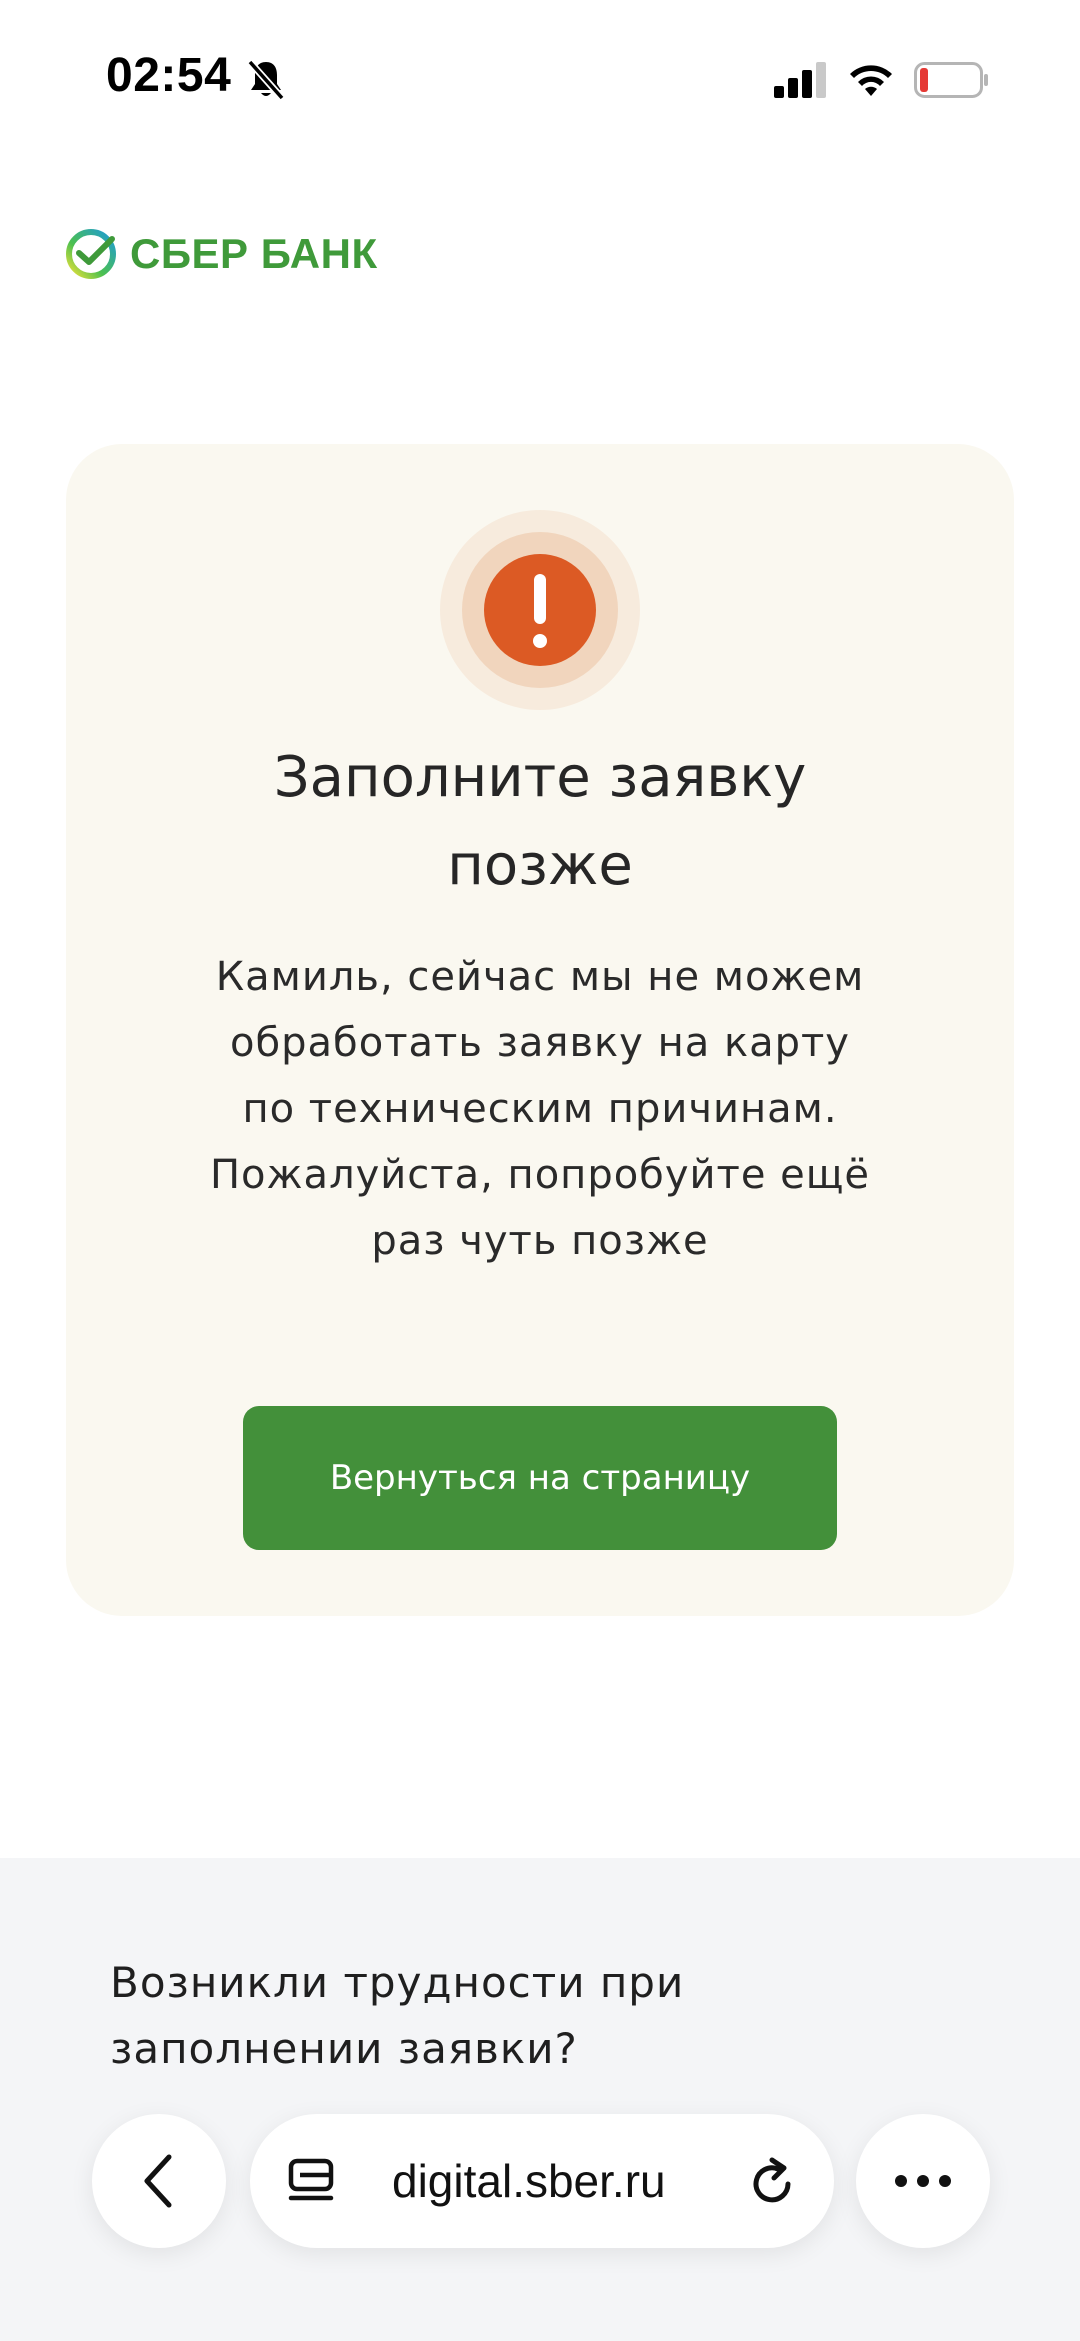 The height and width of the screenshot is (2341, 1080). Describe the element at coordinates (800, 80) in the screenshot. I see `cellular-signal-icon` at that location.